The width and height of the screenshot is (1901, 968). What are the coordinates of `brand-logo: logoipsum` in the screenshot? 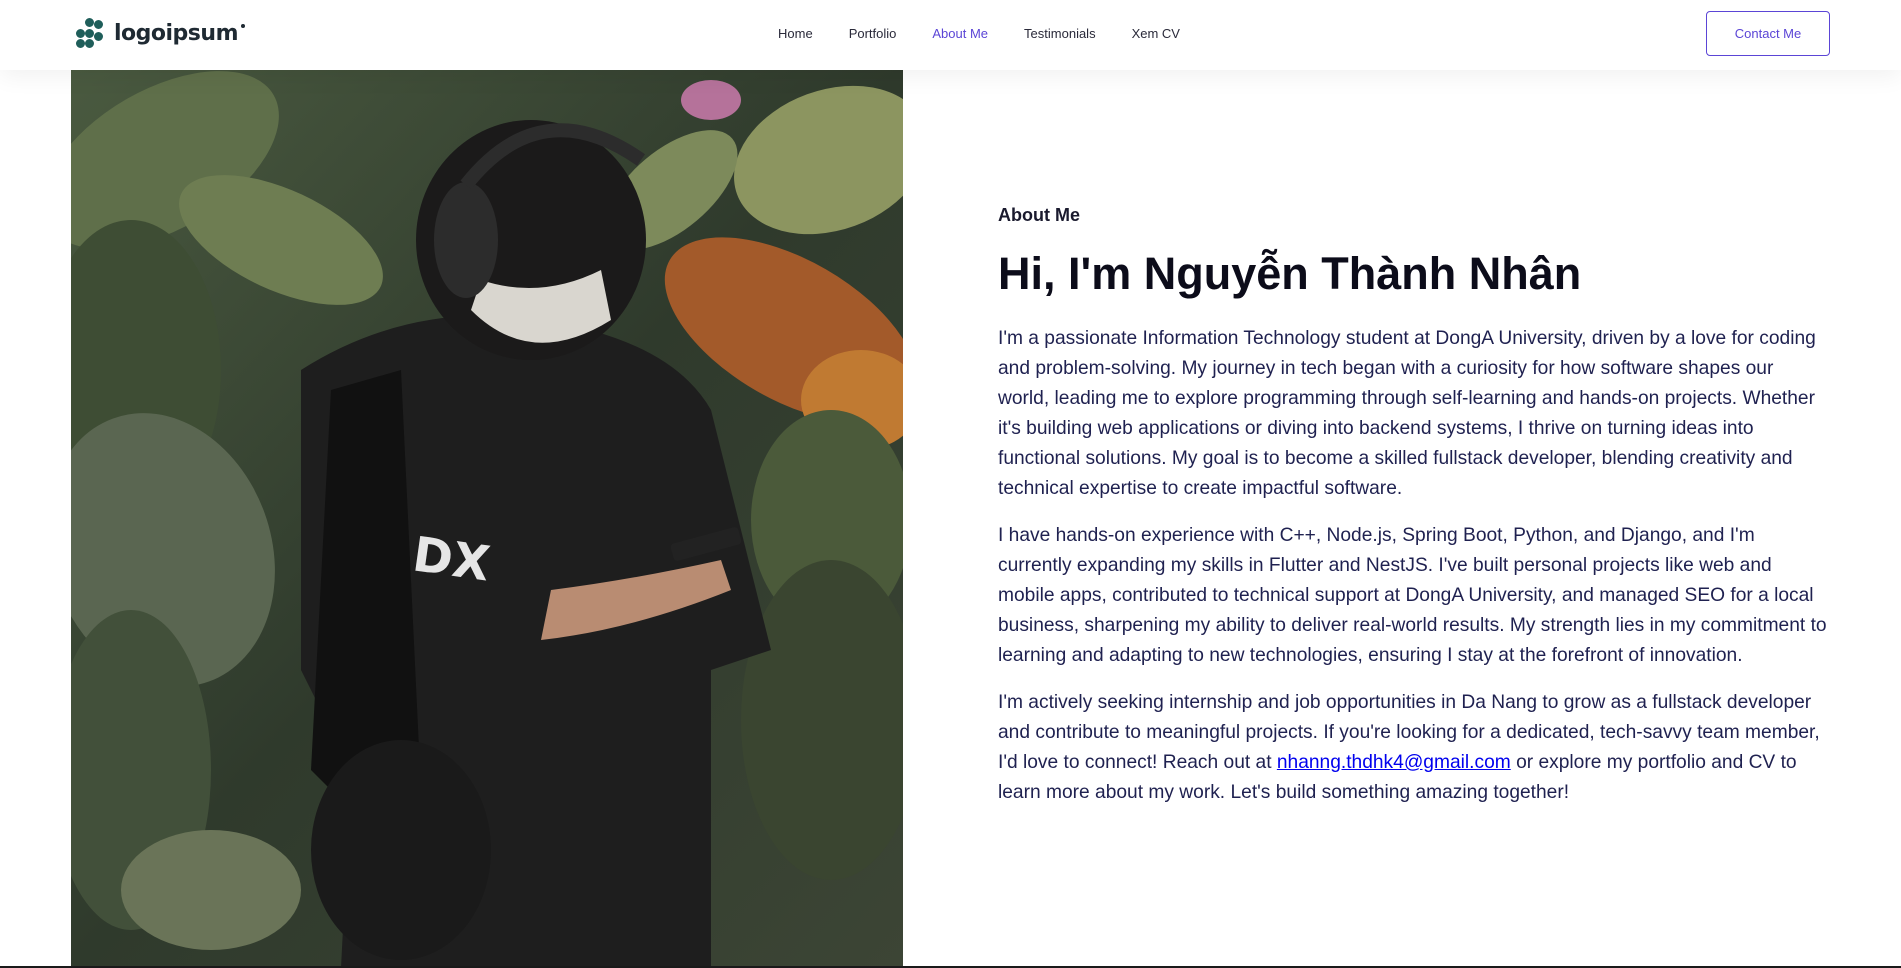 It's located at (158, 33).